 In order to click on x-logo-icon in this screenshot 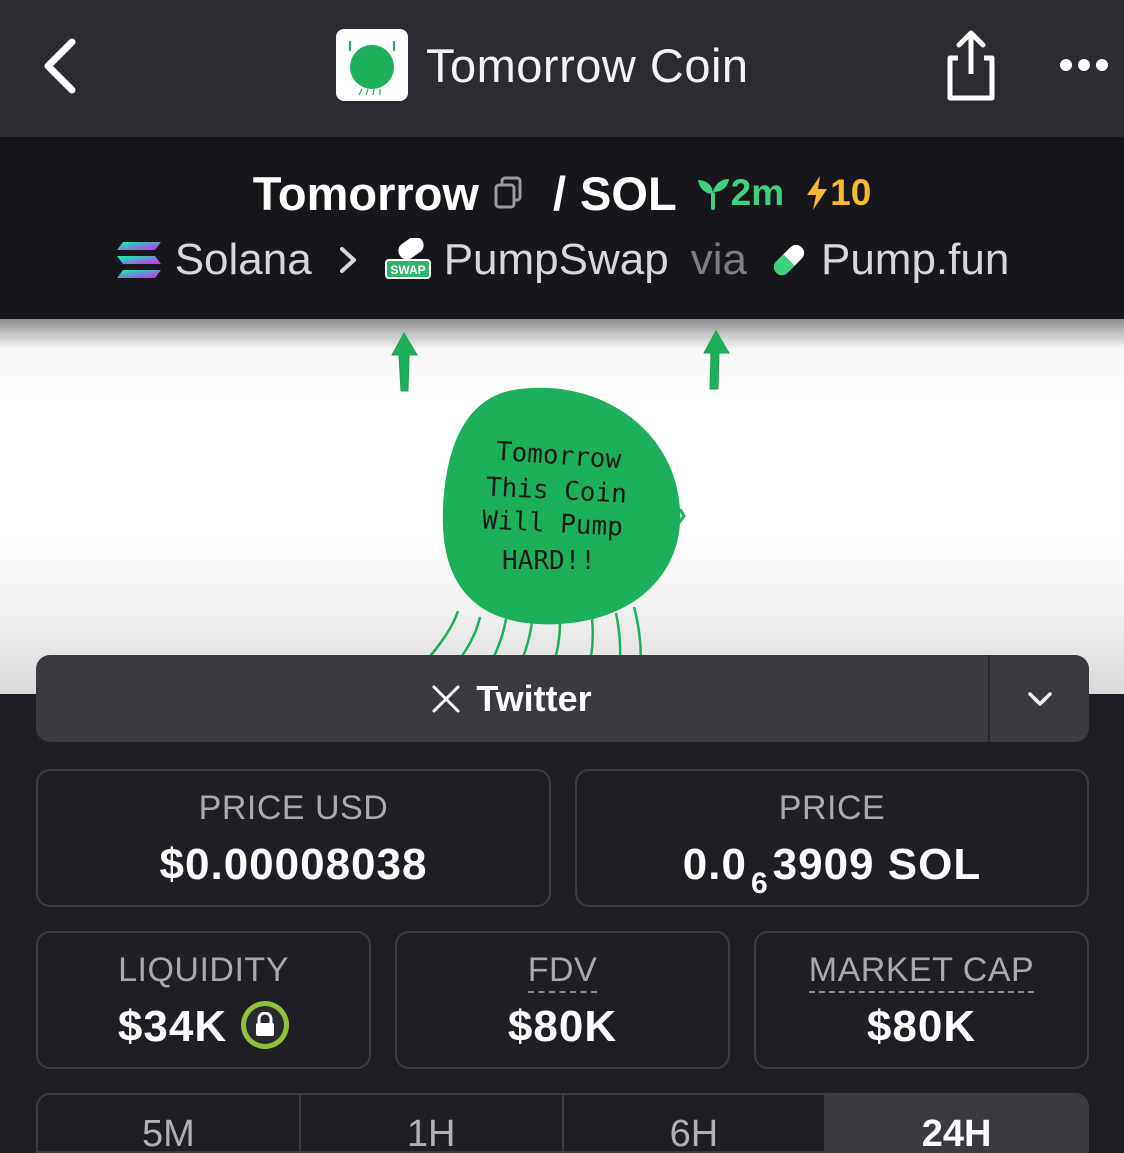, I will do `click(446, 698)`.